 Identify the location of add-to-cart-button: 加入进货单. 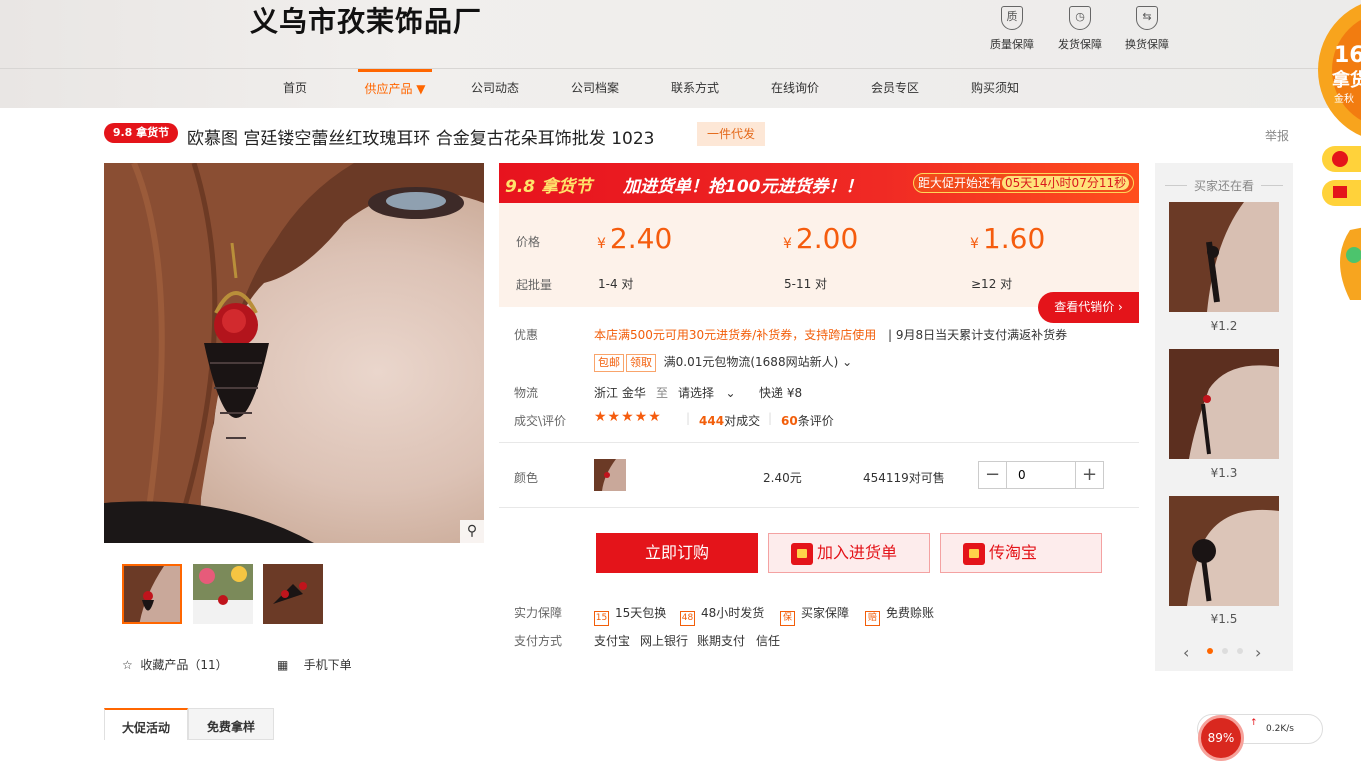
(849, 553).